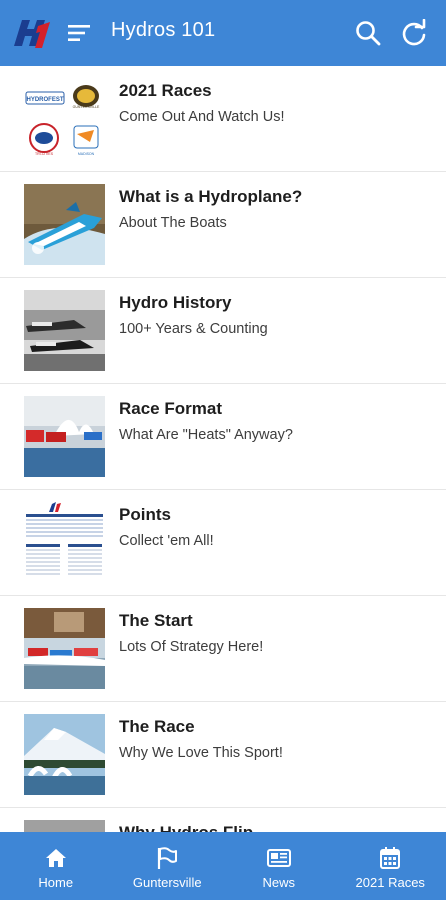 This screenshot has height=900, width=446. What do you see at coordinates (223, 33) in the screenshot?
I see `app-bar: Hydros 101` at bounding box center [223, 33].